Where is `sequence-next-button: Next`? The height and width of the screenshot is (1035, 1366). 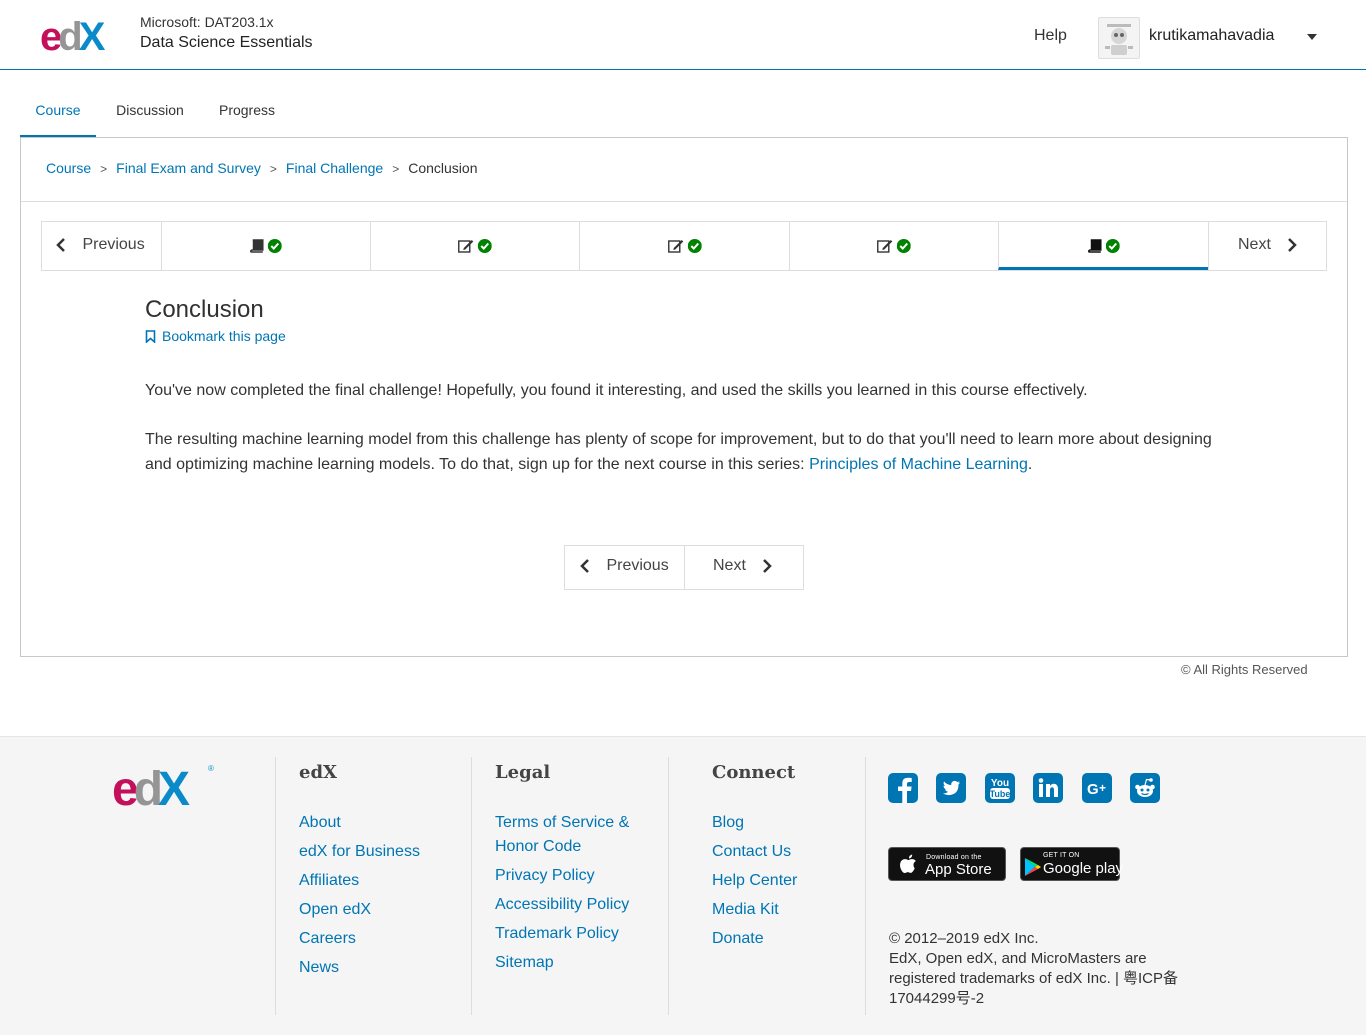 sequence-next-button: Next is located at coordinates (1267, 246).